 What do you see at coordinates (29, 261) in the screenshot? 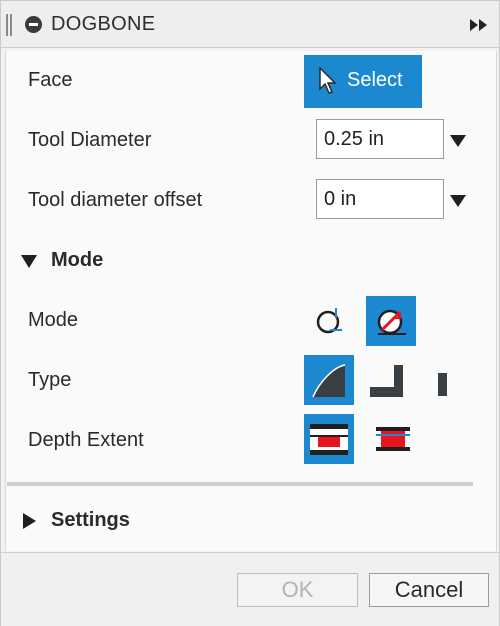
I see `mode-section-collapse-icon` at bounding box center [29, 261].